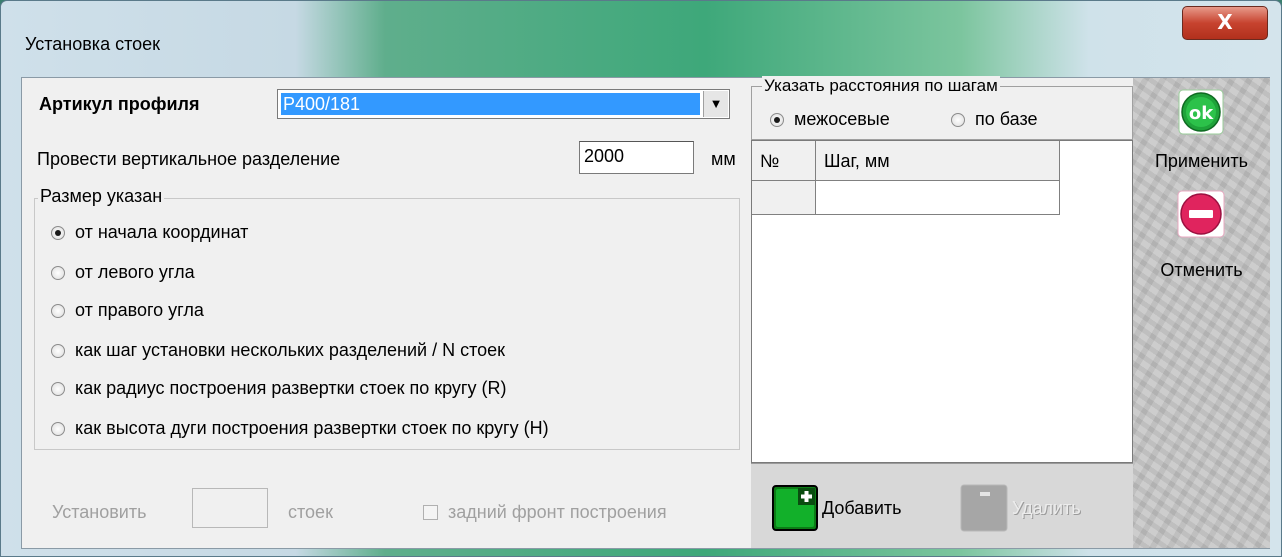 The width and height of the screenshot is (1282, 557). Describe the element at coordinates (189, 159) in the screenshot. I see `vertical-split-label: Провести вертикальное разделение` at that location.